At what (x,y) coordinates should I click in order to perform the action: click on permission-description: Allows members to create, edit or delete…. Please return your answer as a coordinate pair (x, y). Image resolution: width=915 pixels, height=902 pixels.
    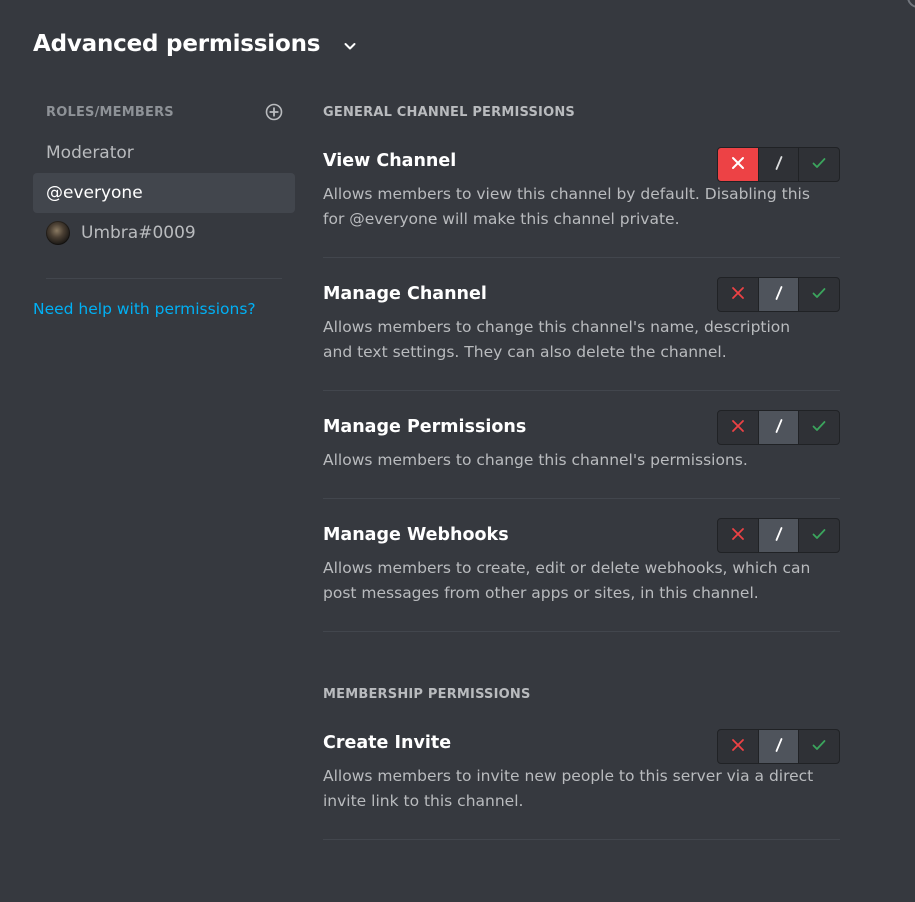
    Looking at the image, I should click on (567, 580).